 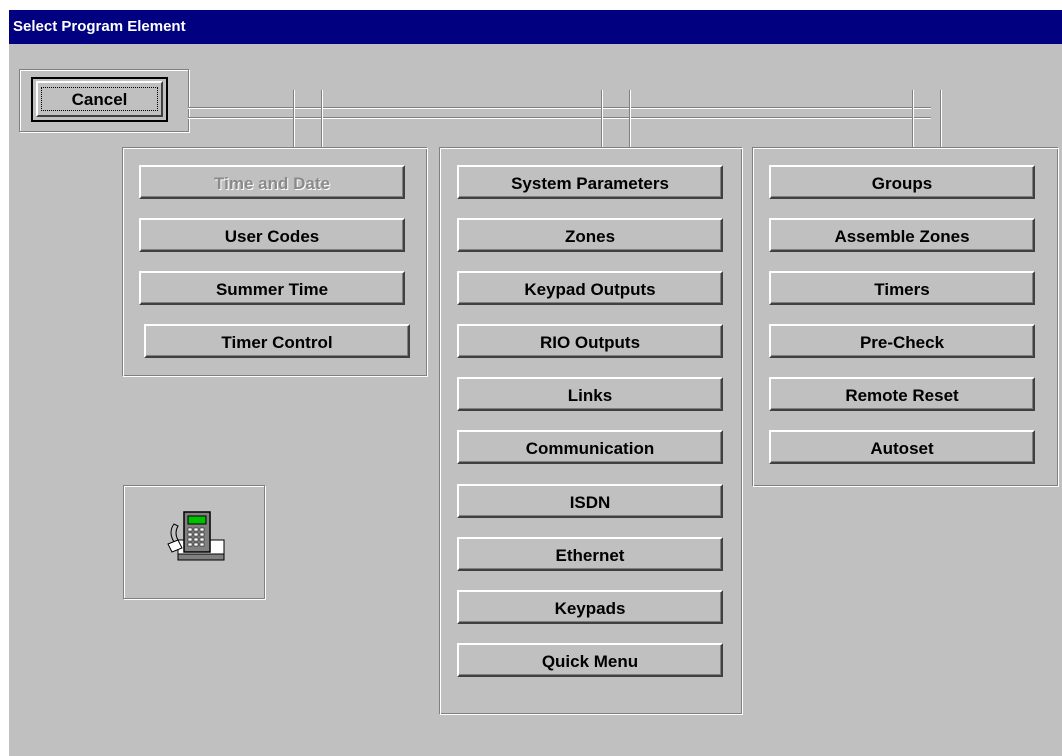 What do you see at coordinates (590, 182) in the screenshot?
I see `system-parameters-button: System Parameters` at bounding box center [590, 182].